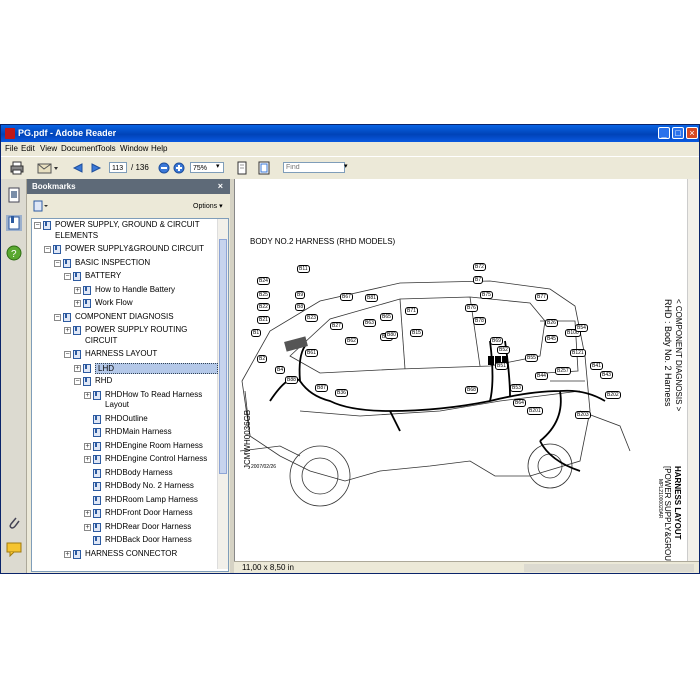 The width and height of the screenshot is (700, 700). I want to click on bookmark-item: RHDOutline, so click(123, 420).